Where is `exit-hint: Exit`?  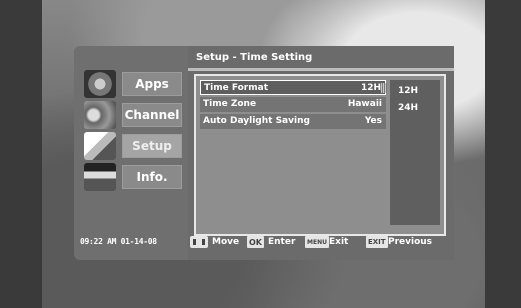
exit-hint: Exit is located at coordinates (339, 242).